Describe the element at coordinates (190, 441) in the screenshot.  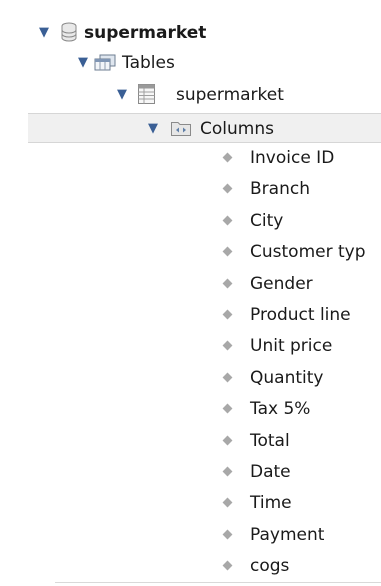
I see `column-item: Total` at that location.